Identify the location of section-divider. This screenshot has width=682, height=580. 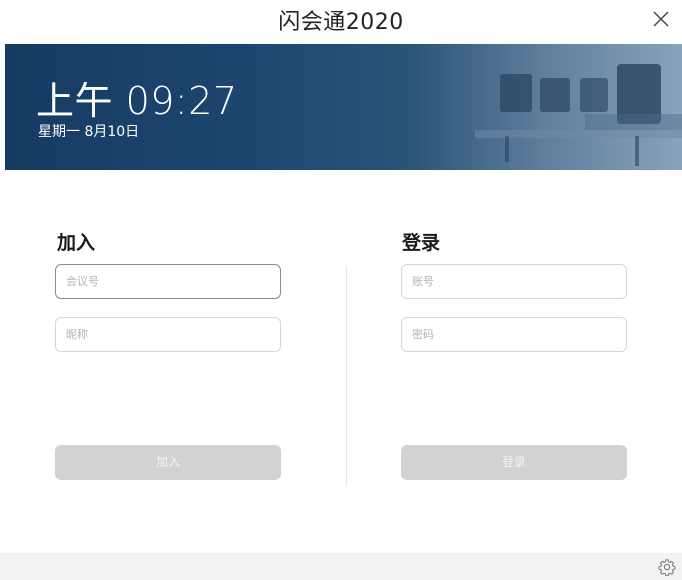
(346, 376).